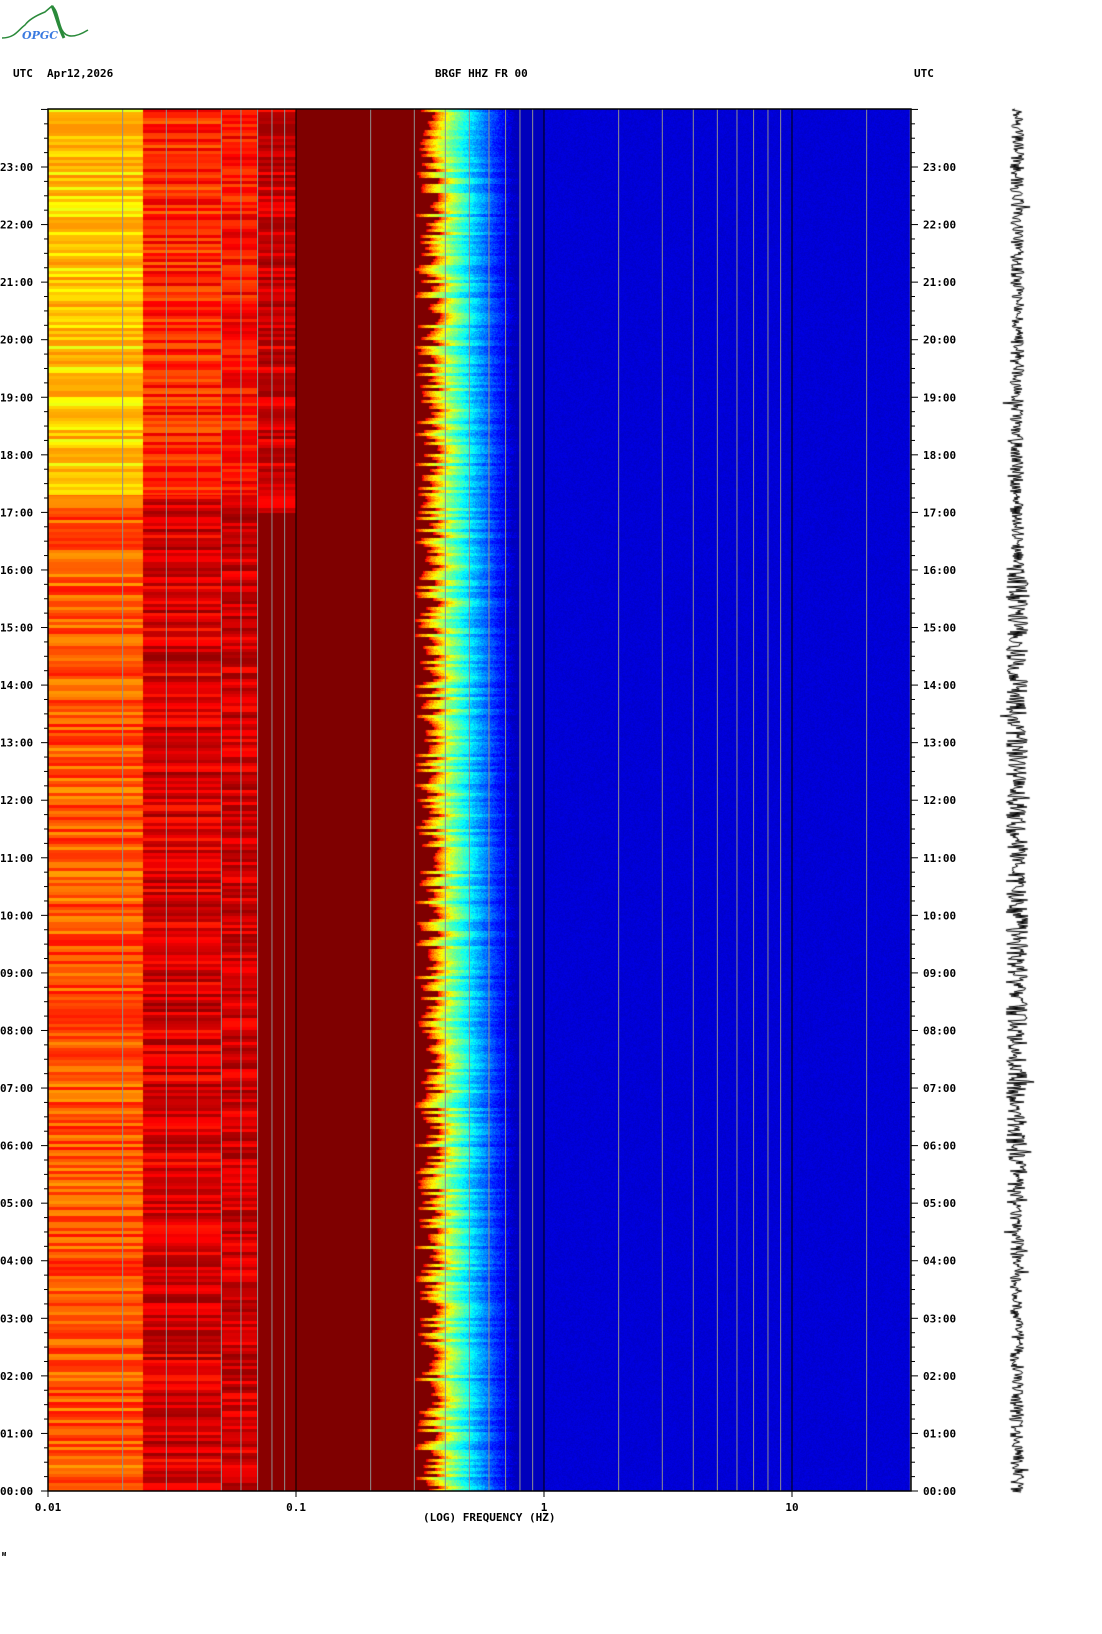 The image size is (1102, 1634). Describe the element at coordinates (939, 973) in the screenshot. I see `right-time-label: 09:00` at that location.